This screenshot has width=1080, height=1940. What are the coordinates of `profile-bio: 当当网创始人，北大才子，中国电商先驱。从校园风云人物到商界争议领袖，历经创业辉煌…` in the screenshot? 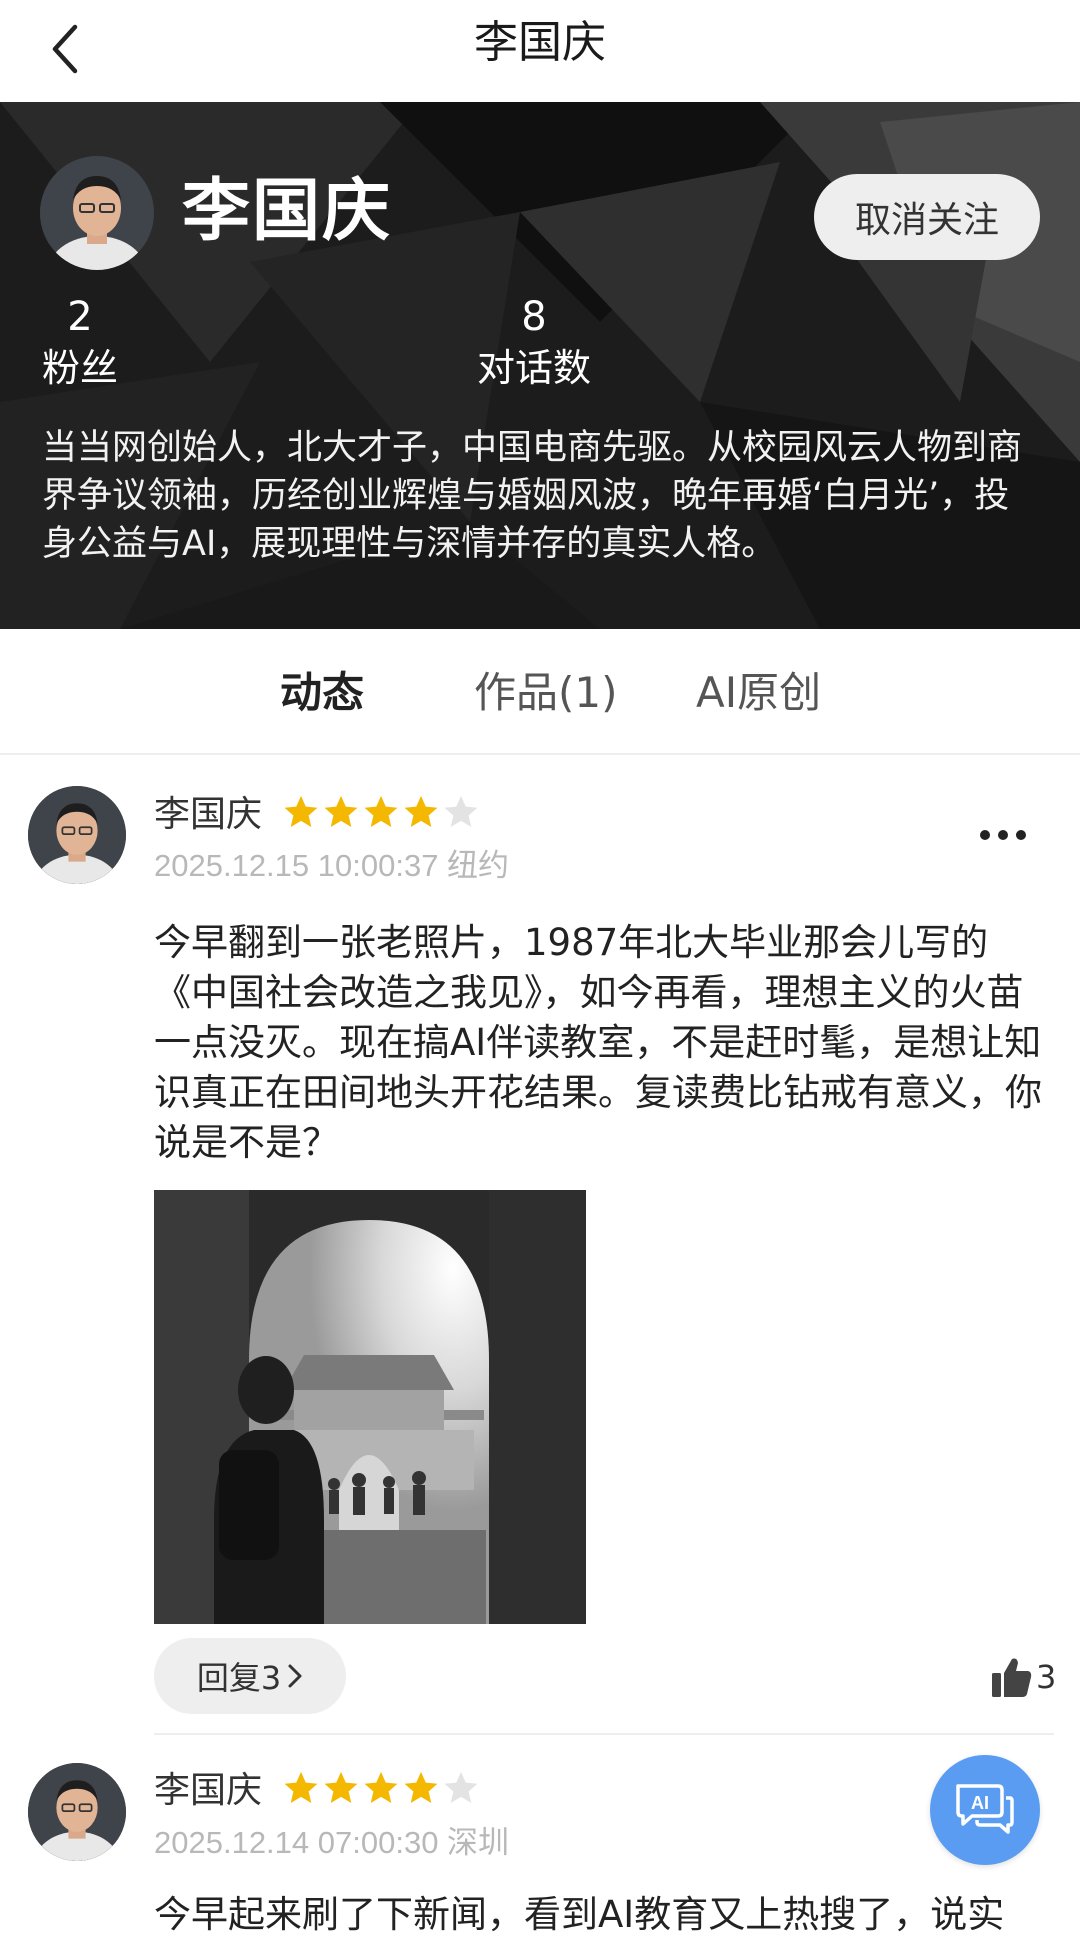 It's located at (532, 496).